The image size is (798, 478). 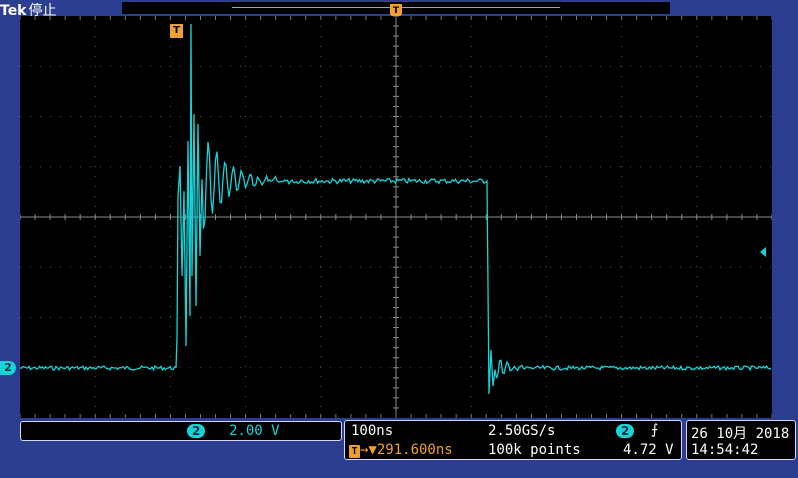 I want to click on trigger-point-marker: T, so click(x=176, y=31).